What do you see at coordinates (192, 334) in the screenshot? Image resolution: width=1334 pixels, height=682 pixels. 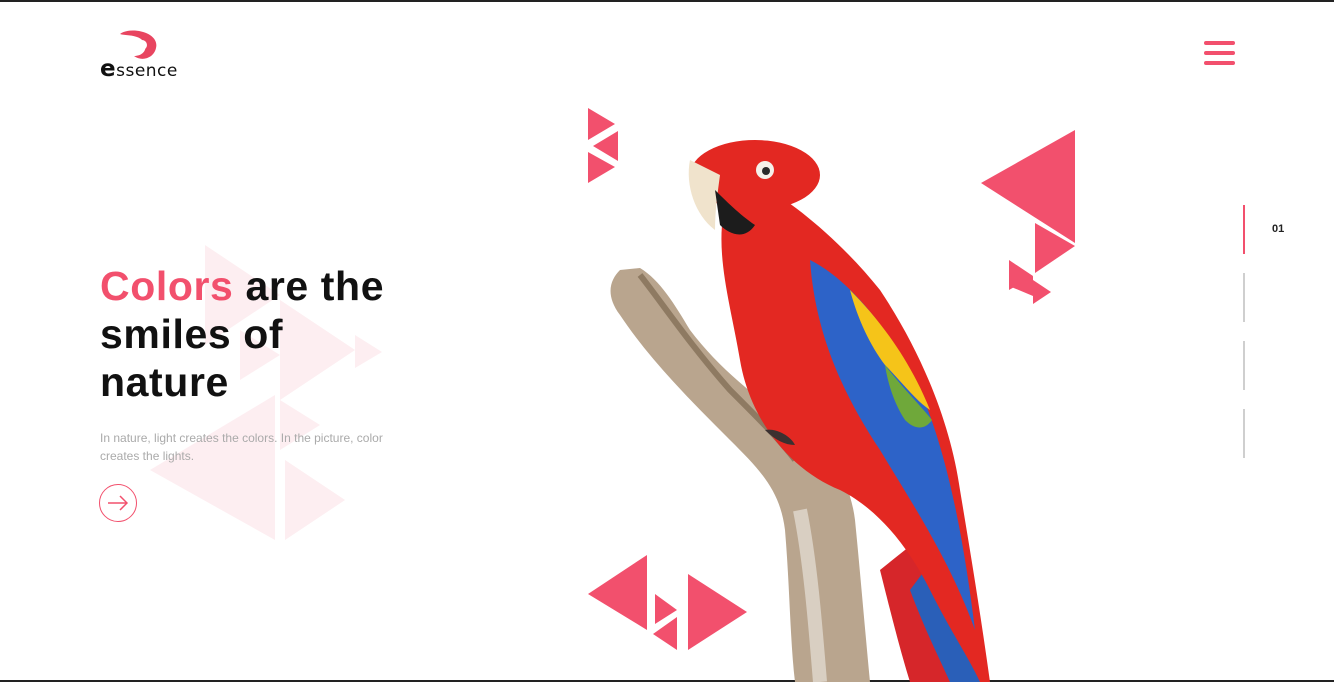 I see `hero-title-line2: smiles of` at bounding box center [192, 334].